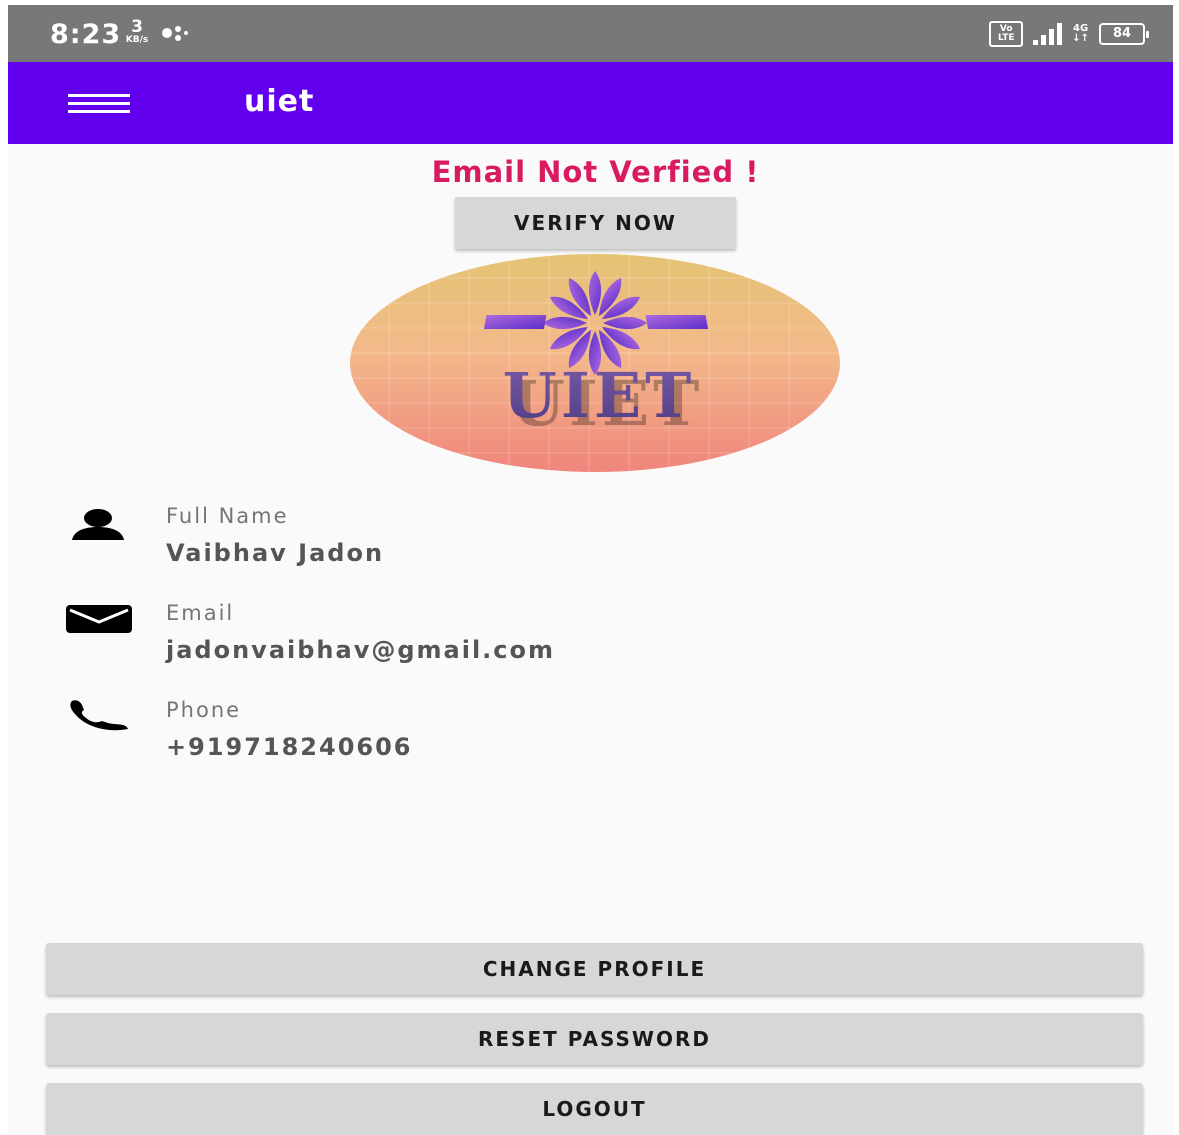 The image size is (1179, 1135). I want to click on network-speed-unit: KB/s, so click(137, 40).